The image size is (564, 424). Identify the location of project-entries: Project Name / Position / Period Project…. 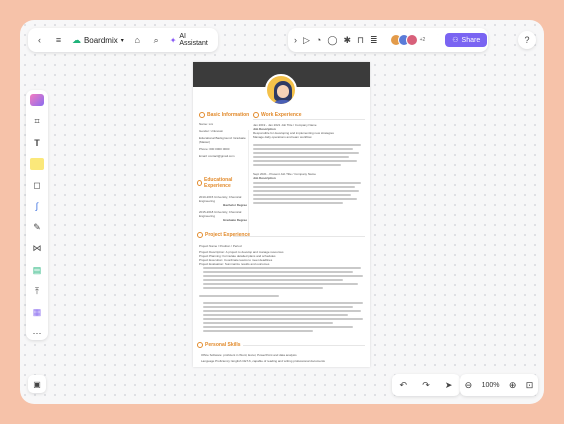
(282, 255).